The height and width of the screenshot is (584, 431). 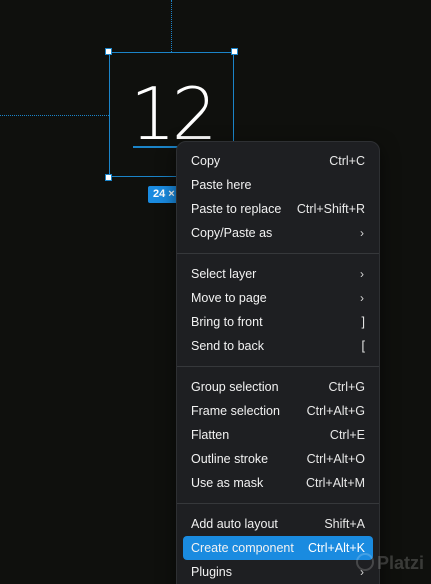 What do you see at coordinates (210, 435) in the screenshot?
I see `menu-item-label: Flatten` at bounding box center [210, 435].